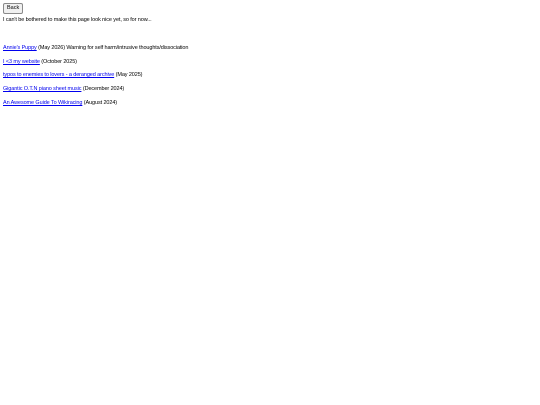 Image resolution: width=540 pixels, height=405 pixels. Describe the element at coordinates (21, 62) in the screenshot. I see `entry-link-i-love-my-website: I <3 my website` at that location.